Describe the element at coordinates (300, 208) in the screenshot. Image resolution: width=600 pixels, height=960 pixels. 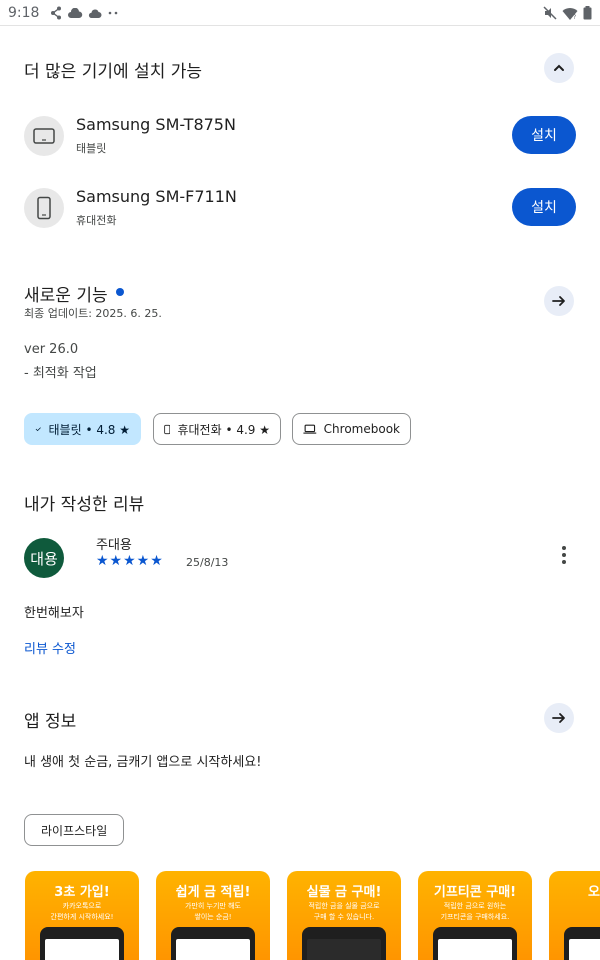
I see `device-row-phone: Samsung SM-F711N 휴대전화 설치` at that location.